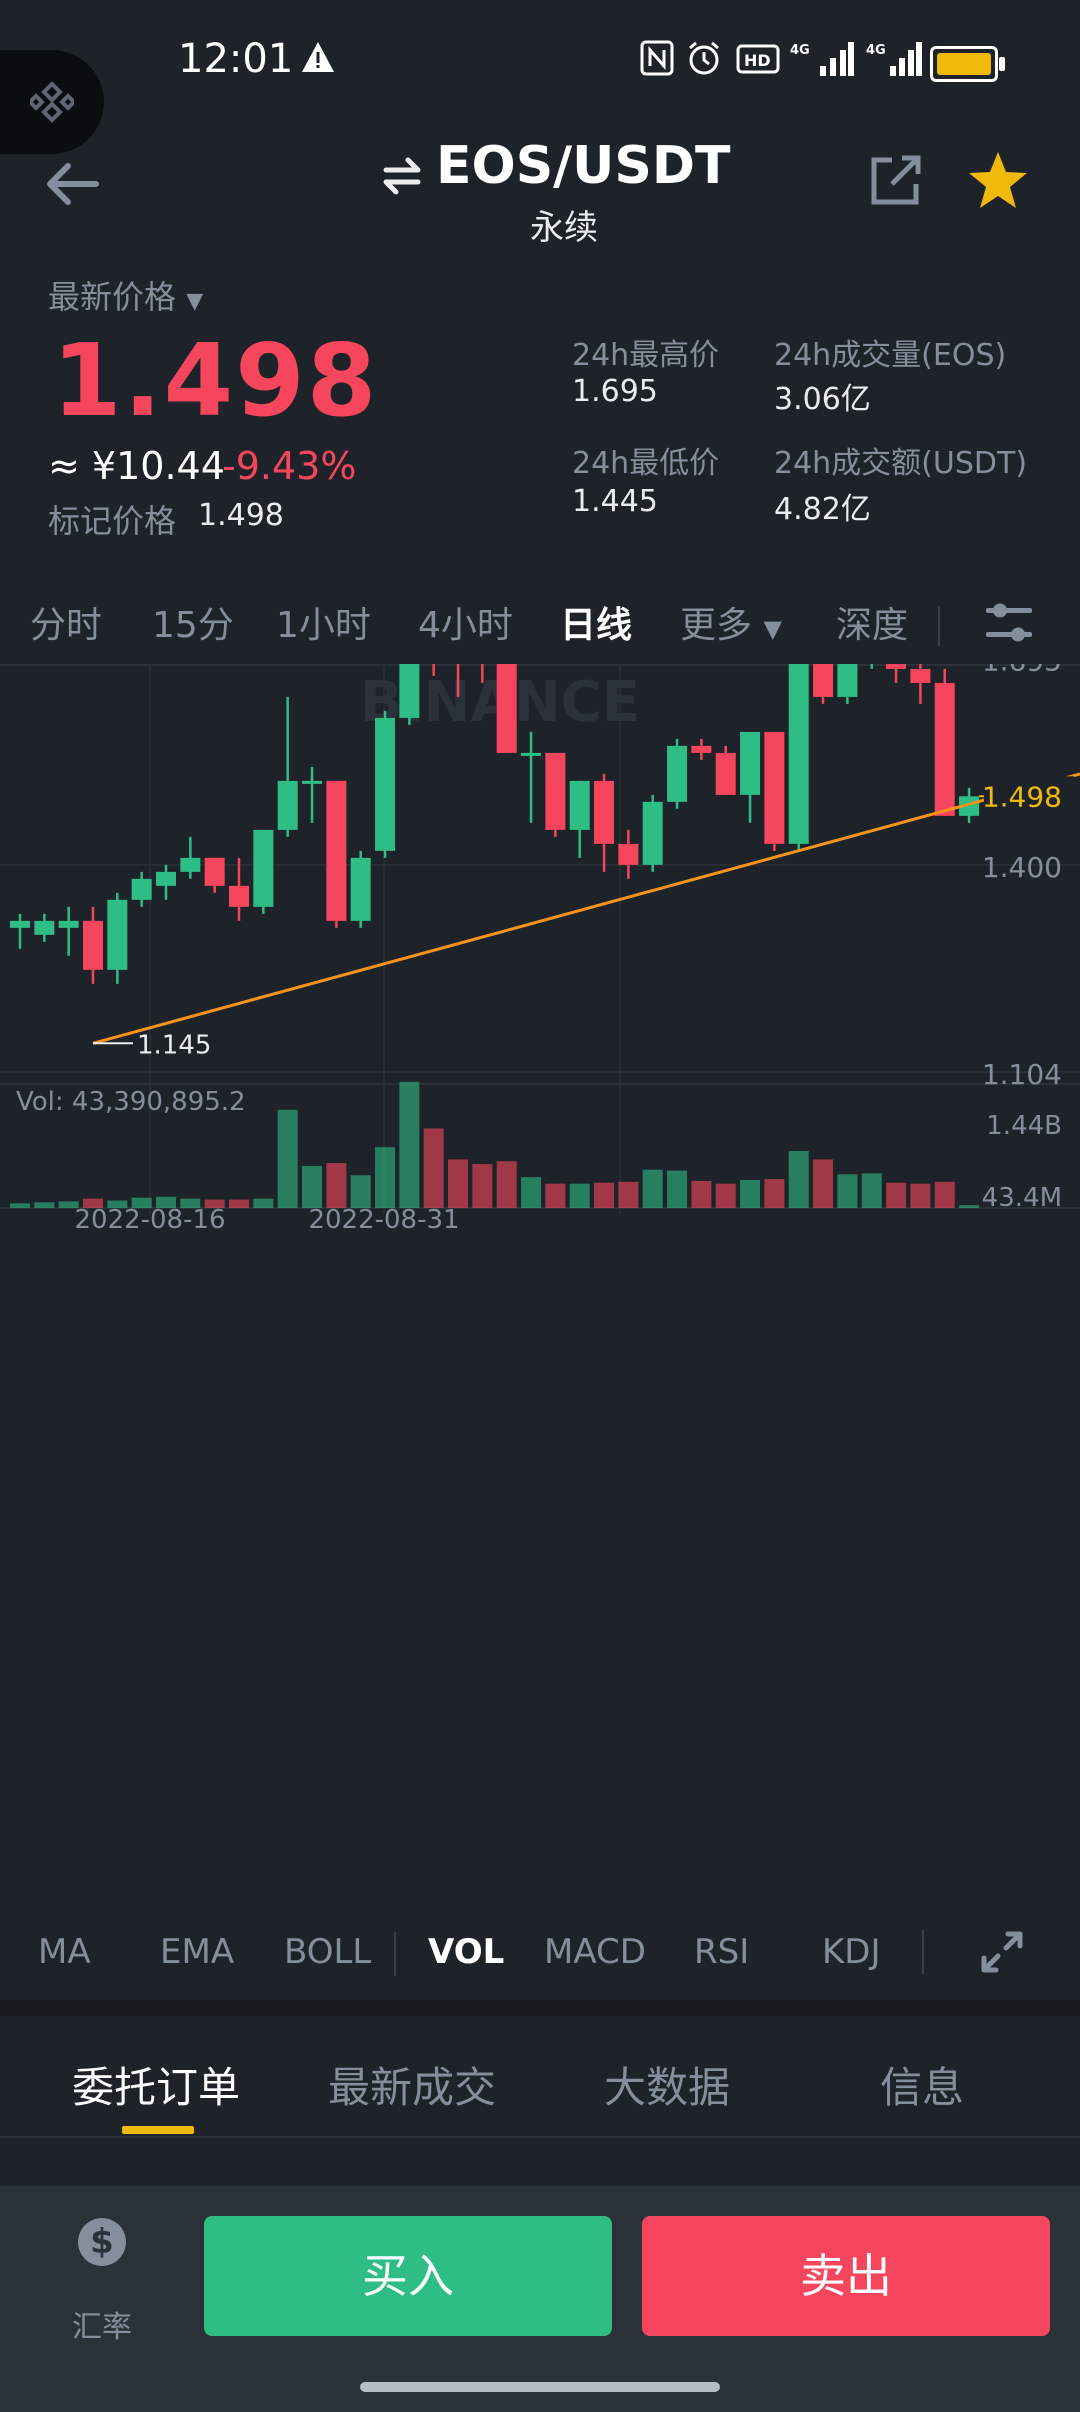 Image resolution: width=1080 pixels, height=2412 pixels. What do you see at coordinates (596, 622) in the screenshot?
I see `tab-1d: 日线` at bounding box center [596, 622].